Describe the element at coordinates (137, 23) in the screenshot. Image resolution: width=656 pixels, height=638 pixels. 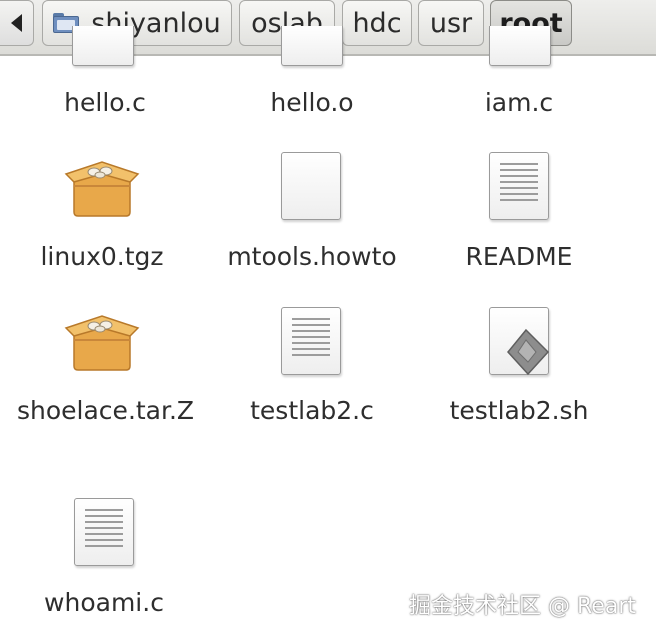
I see `crumb-shiyanlou: shiyanlou` at that location.